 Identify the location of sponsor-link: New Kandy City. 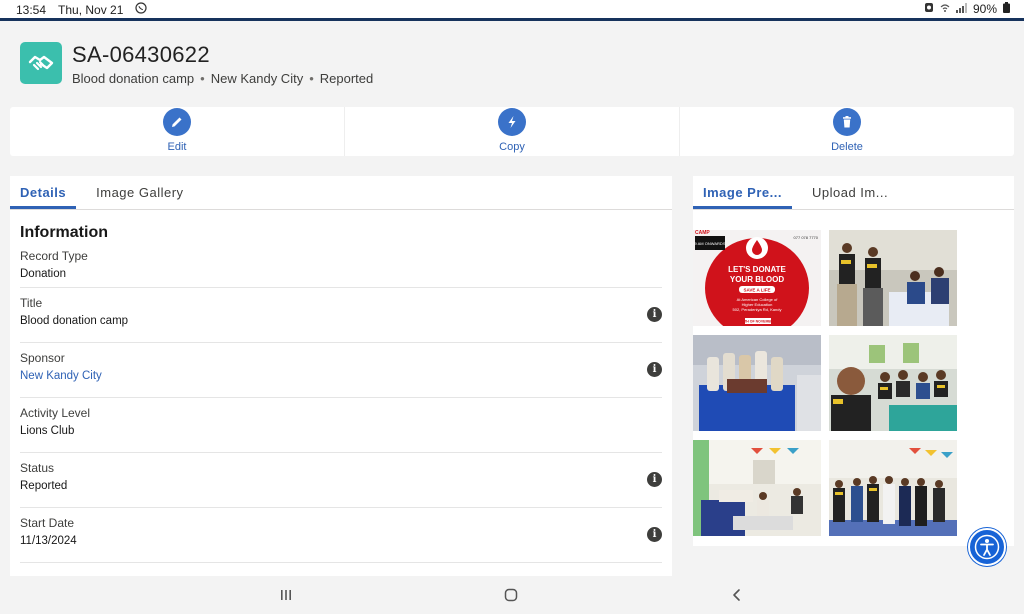
(341, 376).